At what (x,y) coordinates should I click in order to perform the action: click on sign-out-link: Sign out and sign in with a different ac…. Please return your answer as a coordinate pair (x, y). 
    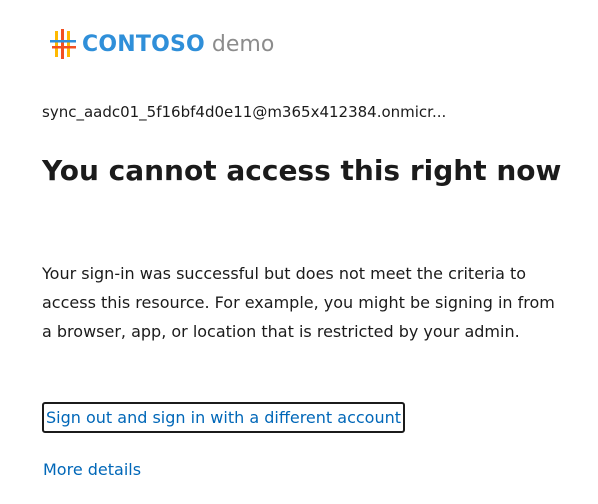
    Looking at the image, I should click on (223, 417).